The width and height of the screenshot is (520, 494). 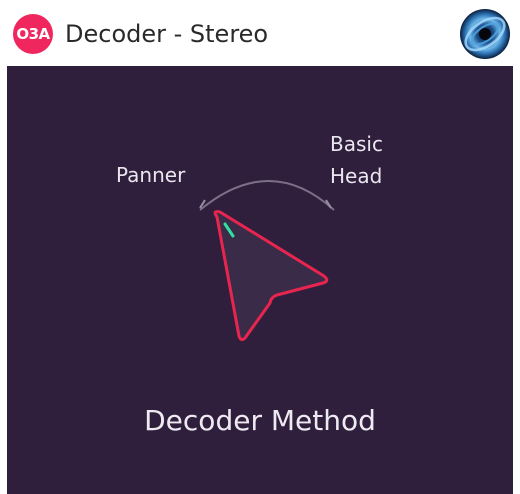 I want to click on option-label-panner: Panner, so click(x=151, y=175).